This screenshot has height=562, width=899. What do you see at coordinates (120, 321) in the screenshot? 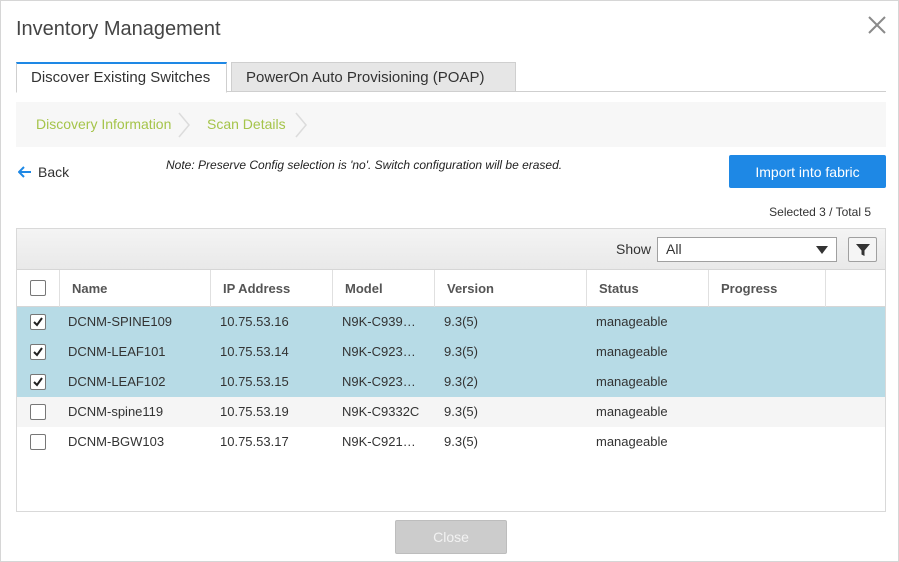
I see `cell-name: DCNM-SPINE109` at bounding box center [120, 321].